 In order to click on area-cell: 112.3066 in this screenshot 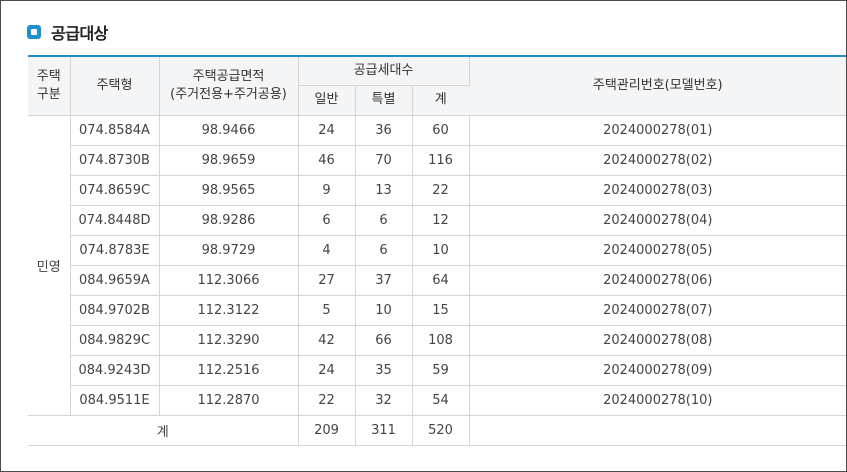, I will do `click(229, 280)`.